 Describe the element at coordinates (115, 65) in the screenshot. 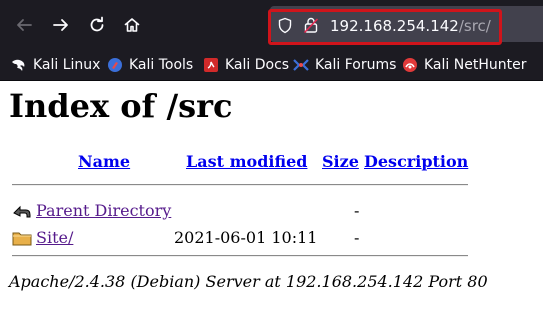

I see `kali-tools-icon` at that location.